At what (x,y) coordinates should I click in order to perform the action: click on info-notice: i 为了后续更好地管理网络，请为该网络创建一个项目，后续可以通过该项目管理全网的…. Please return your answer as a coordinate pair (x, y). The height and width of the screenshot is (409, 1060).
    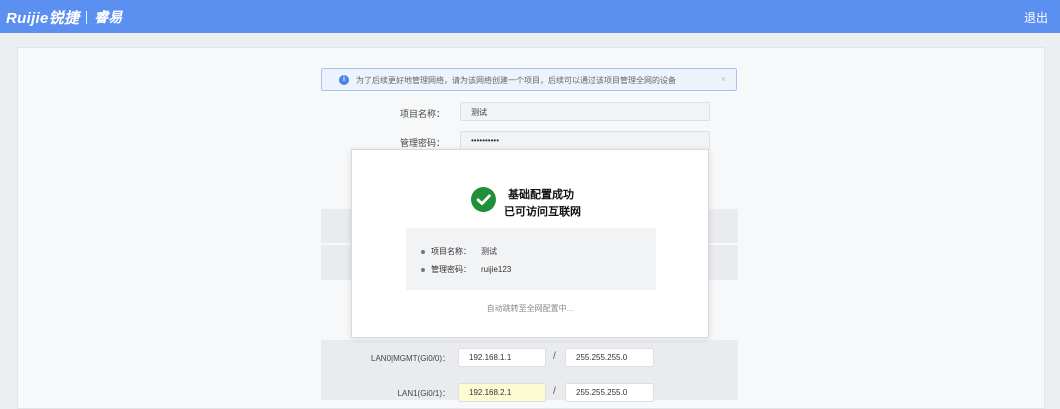
    Looking at the image, I should click on (529, 79).